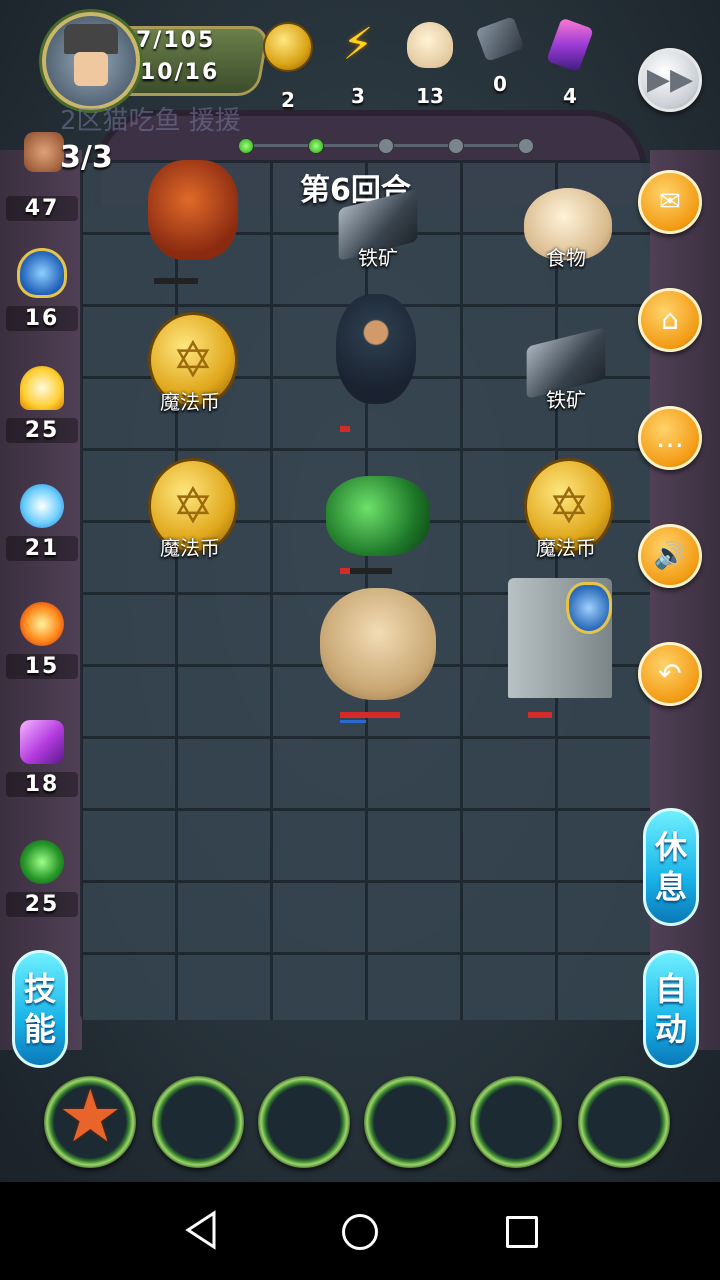 This screenshot has width=720, height=1280. I want to click on system-navigation-bar, so click(360, 1231).